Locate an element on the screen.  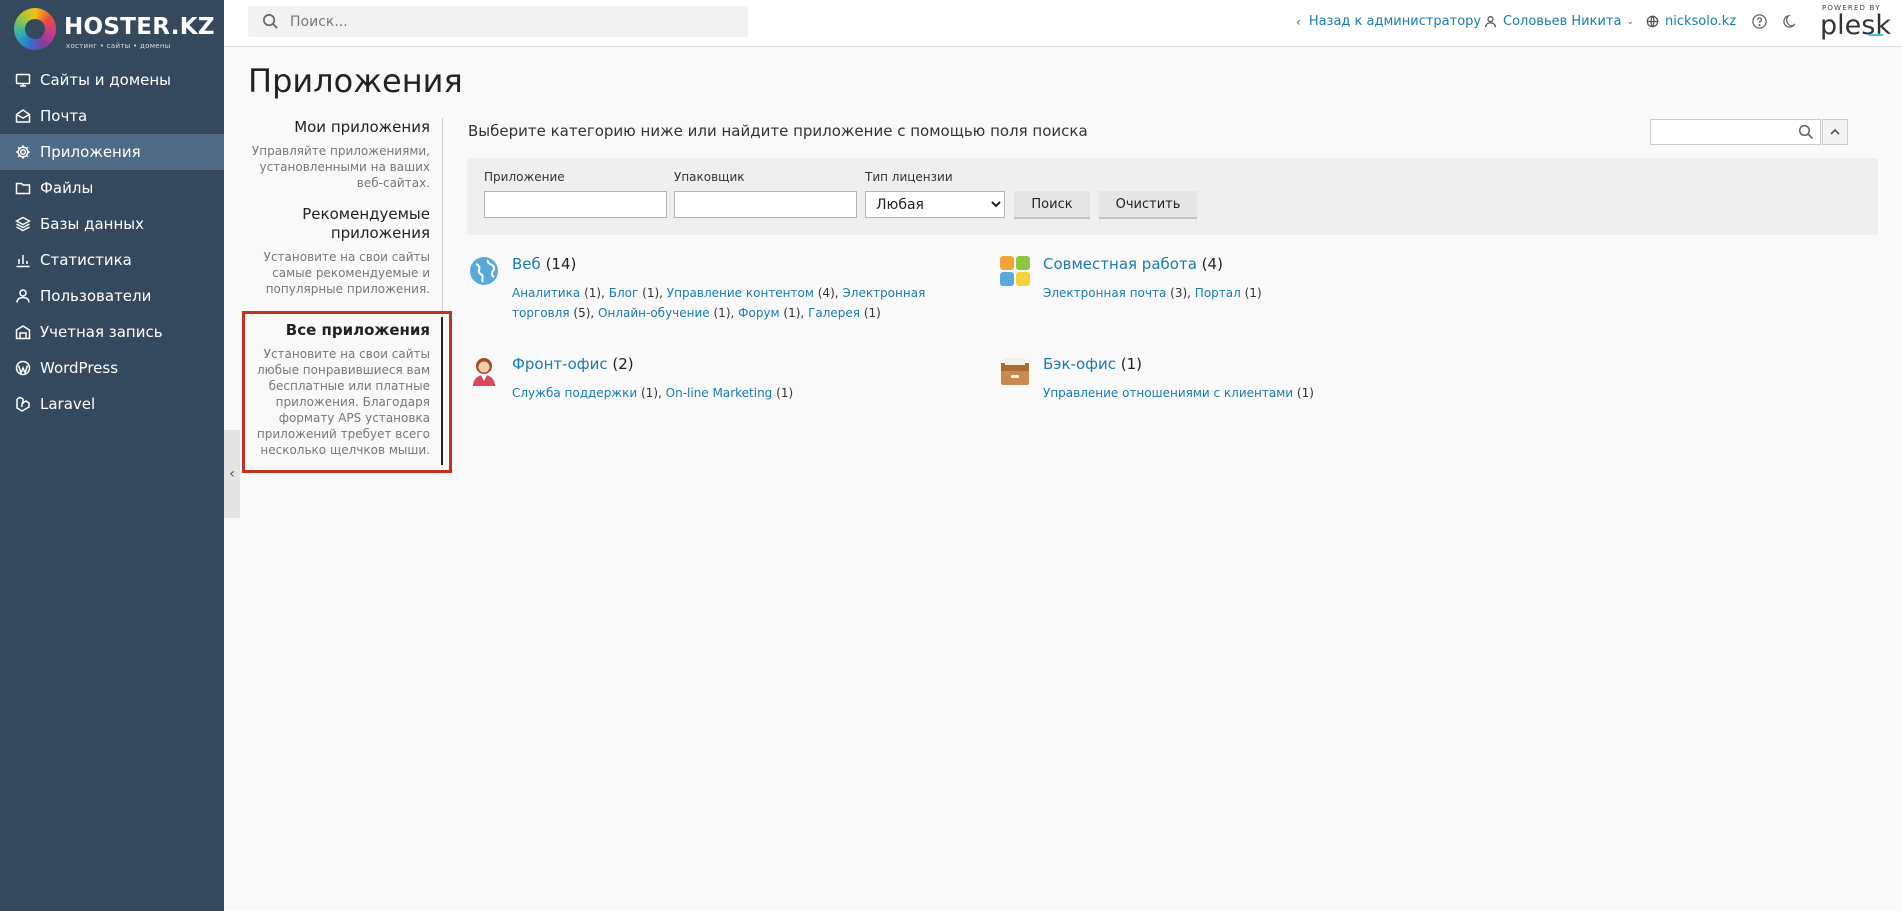
sidebar-item-label: Laravel is located at coordinates (68, 404).